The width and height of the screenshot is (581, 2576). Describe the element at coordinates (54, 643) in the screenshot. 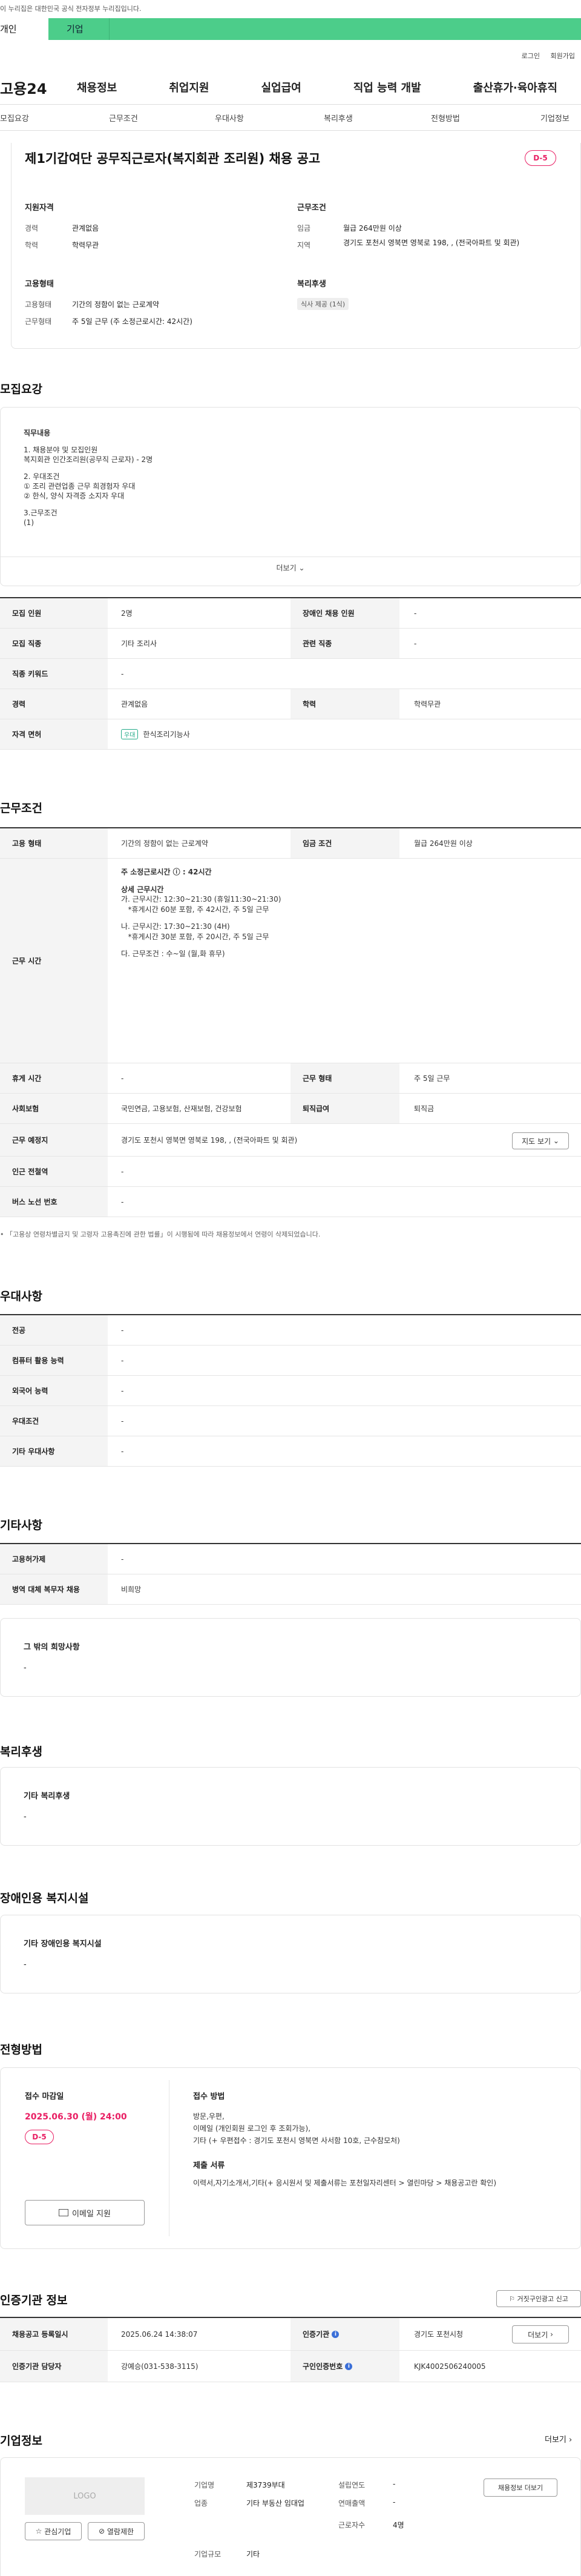

I see `label: 모집 직종` at that location.